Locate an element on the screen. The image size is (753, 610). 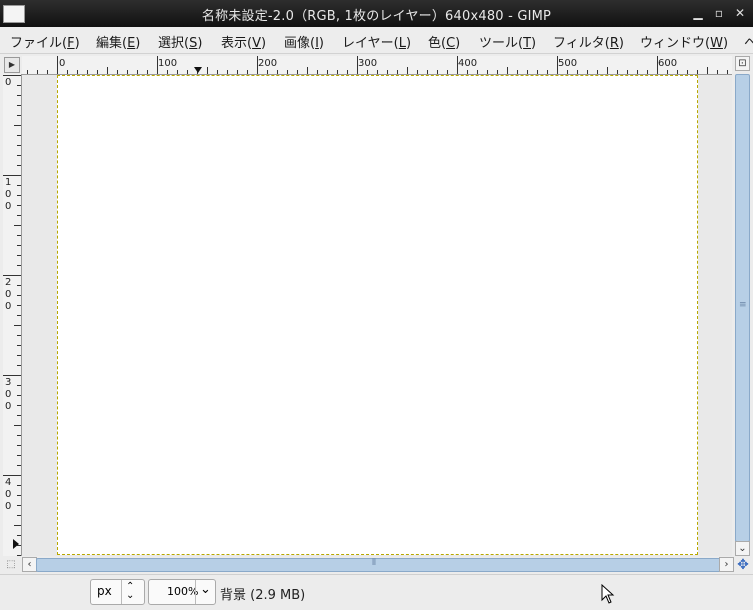
vruler-label: 200 is located at coordinates (8, 294).